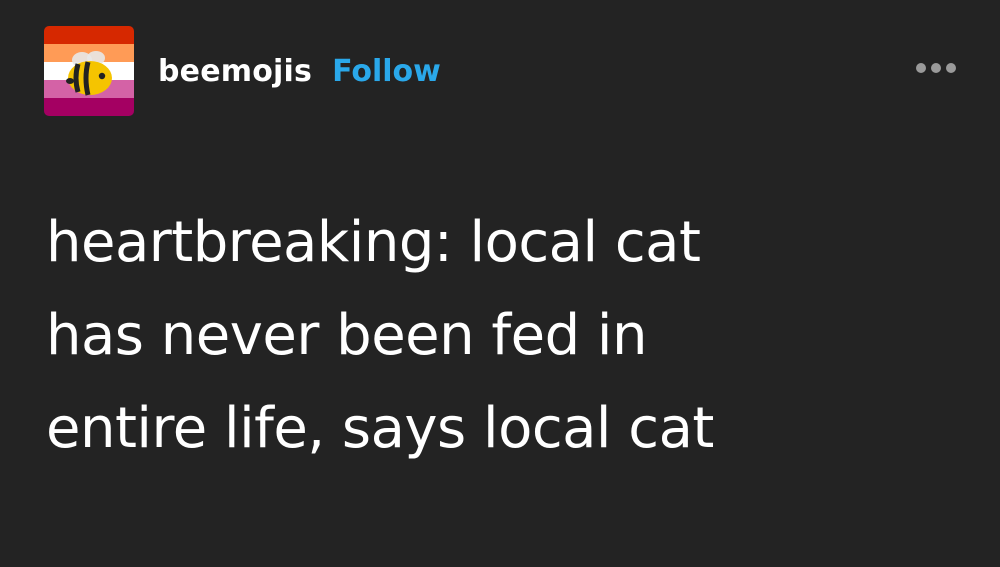 This screenshot has width=1000, height=567. I want to click on avatar, so click(89, 71).